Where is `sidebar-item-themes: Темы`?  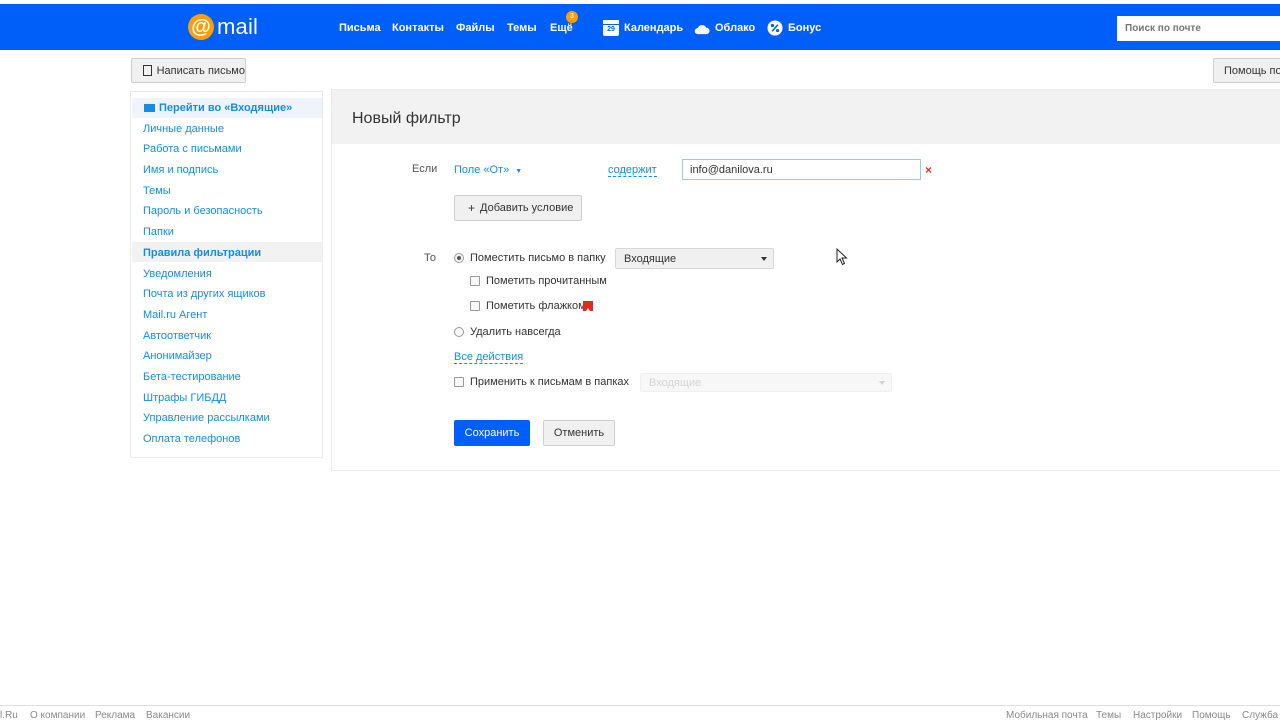
sidebar-item-themes: Темы is located at coordinates (157, 191).